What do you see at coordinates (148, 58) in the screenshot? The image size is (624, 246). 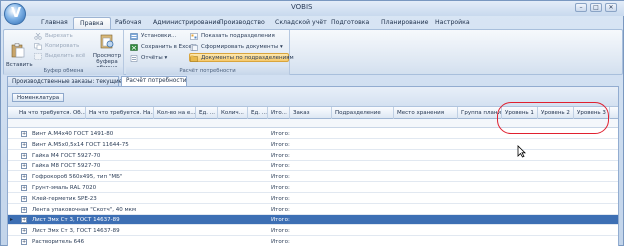 I see `reports-dropdown: Отчёты ▾` at bounding box center [148, 58].